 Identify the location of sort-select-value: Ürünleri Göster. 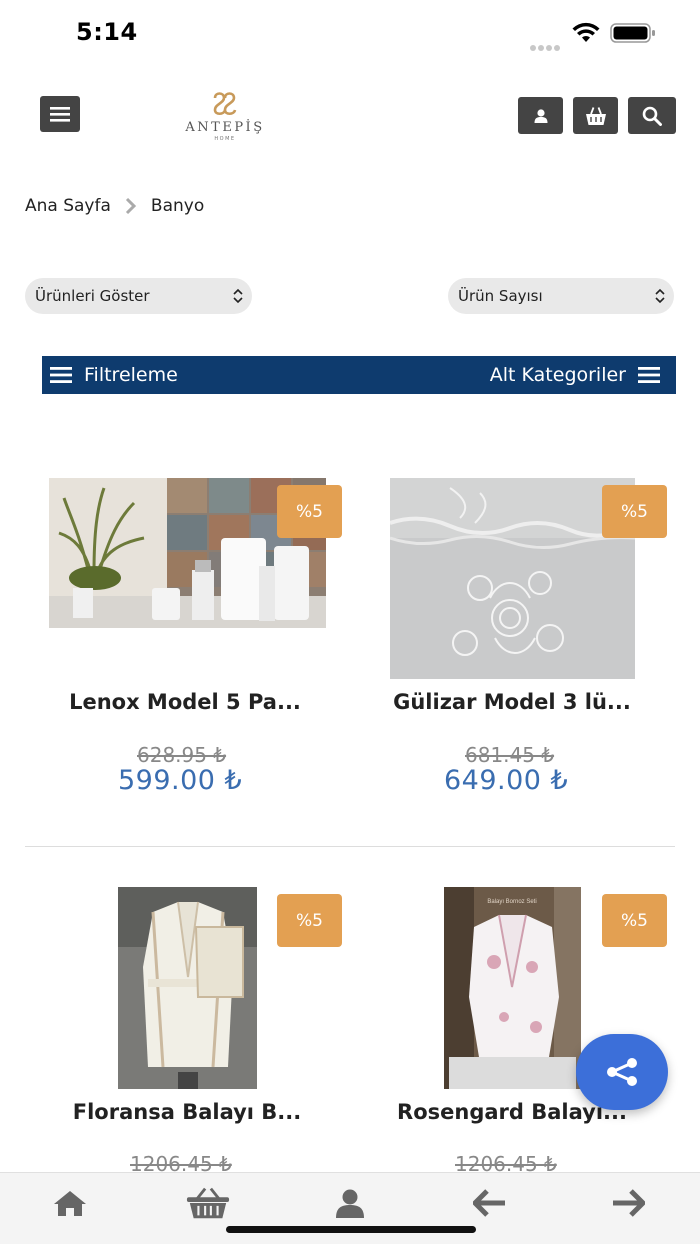
(92, 296).